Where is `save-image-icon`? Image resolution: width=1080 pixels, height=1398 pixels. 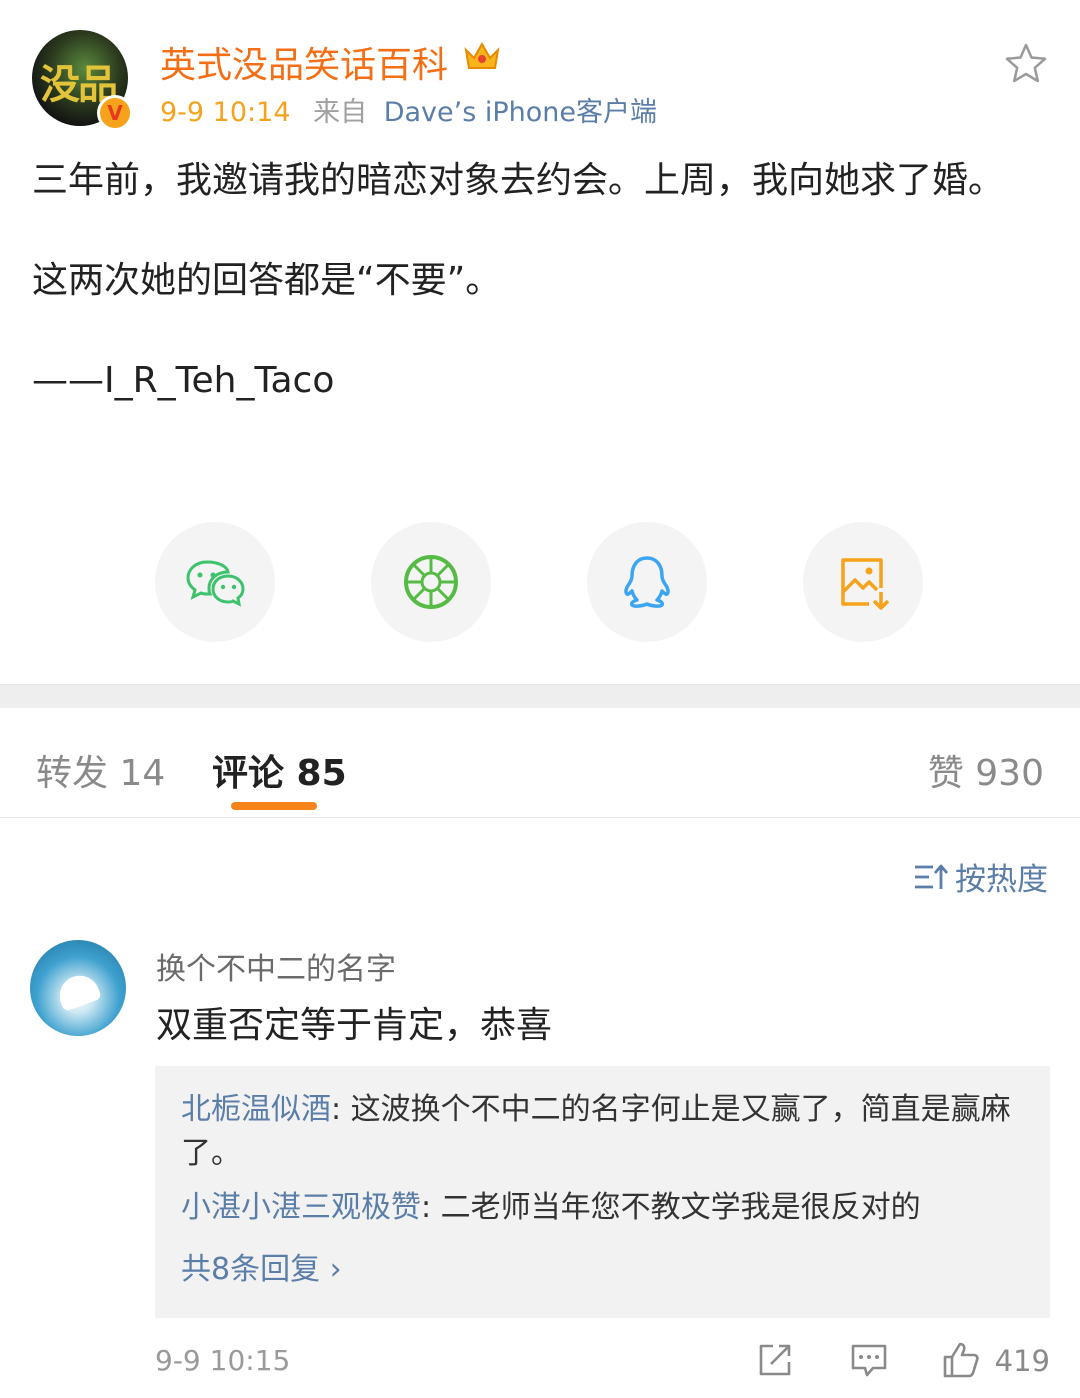
save-image-icon is located at coordinates (865, 584).